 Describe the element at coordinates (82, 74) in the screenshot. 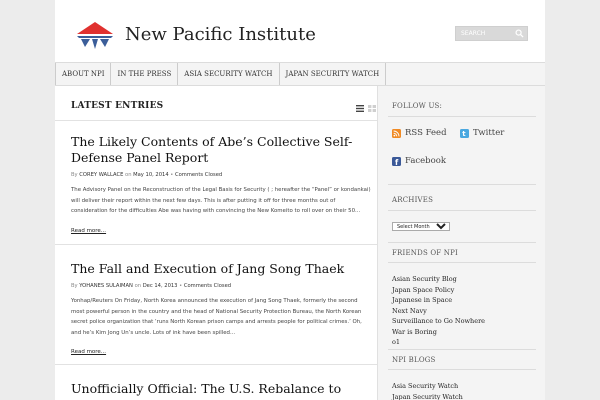

I see `nav-item-about: ABOUT NPI` at that location.